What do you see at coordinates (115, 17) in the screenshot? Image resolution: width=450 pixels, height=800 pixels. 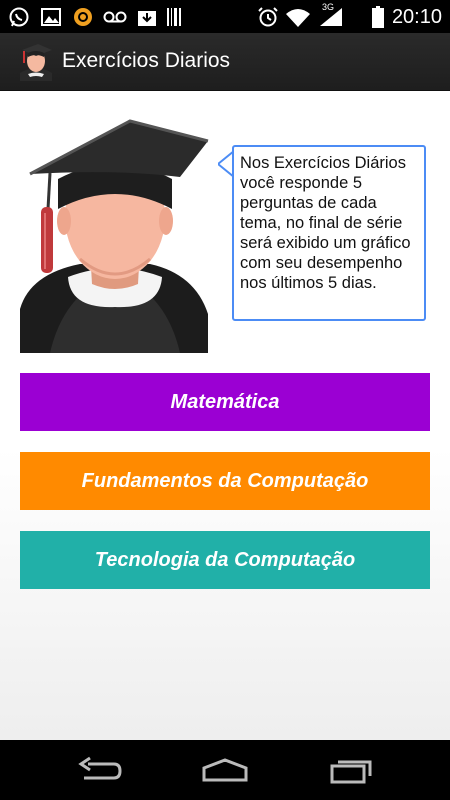 I see `voicemail-icon` at bounding box center [115, 17].